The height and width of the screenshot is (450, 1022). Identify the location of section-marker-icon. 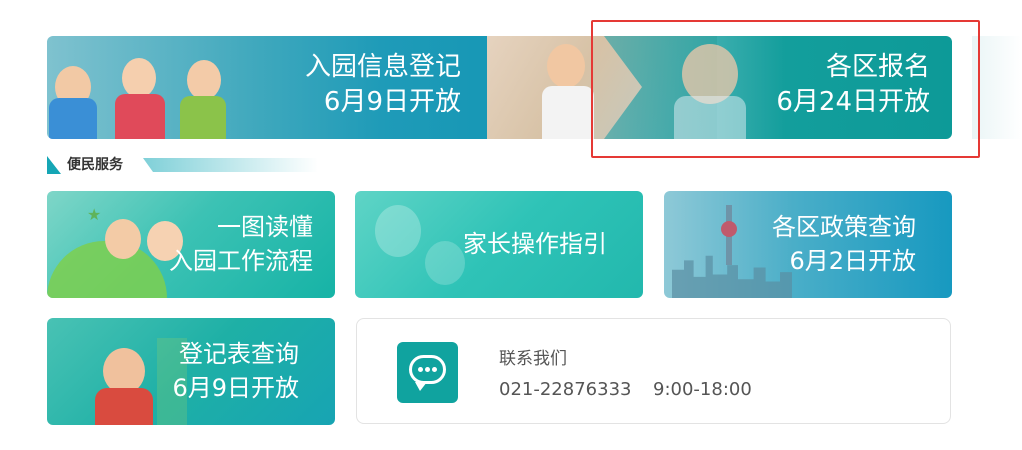
(54, 165).